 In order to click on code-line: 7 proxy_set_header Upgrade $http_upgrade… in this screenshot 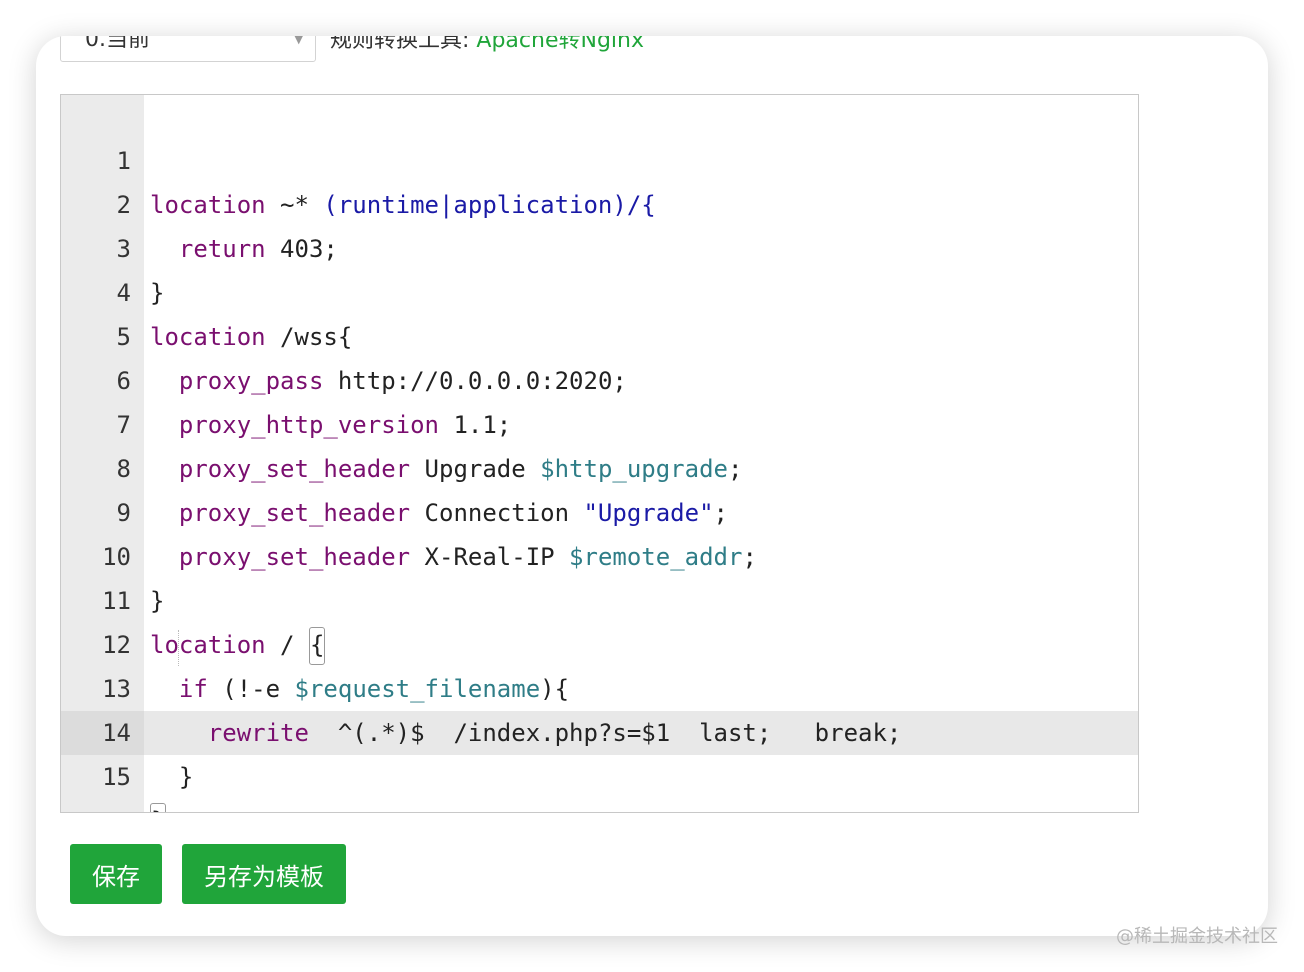, I will do `click(599, 421)`.